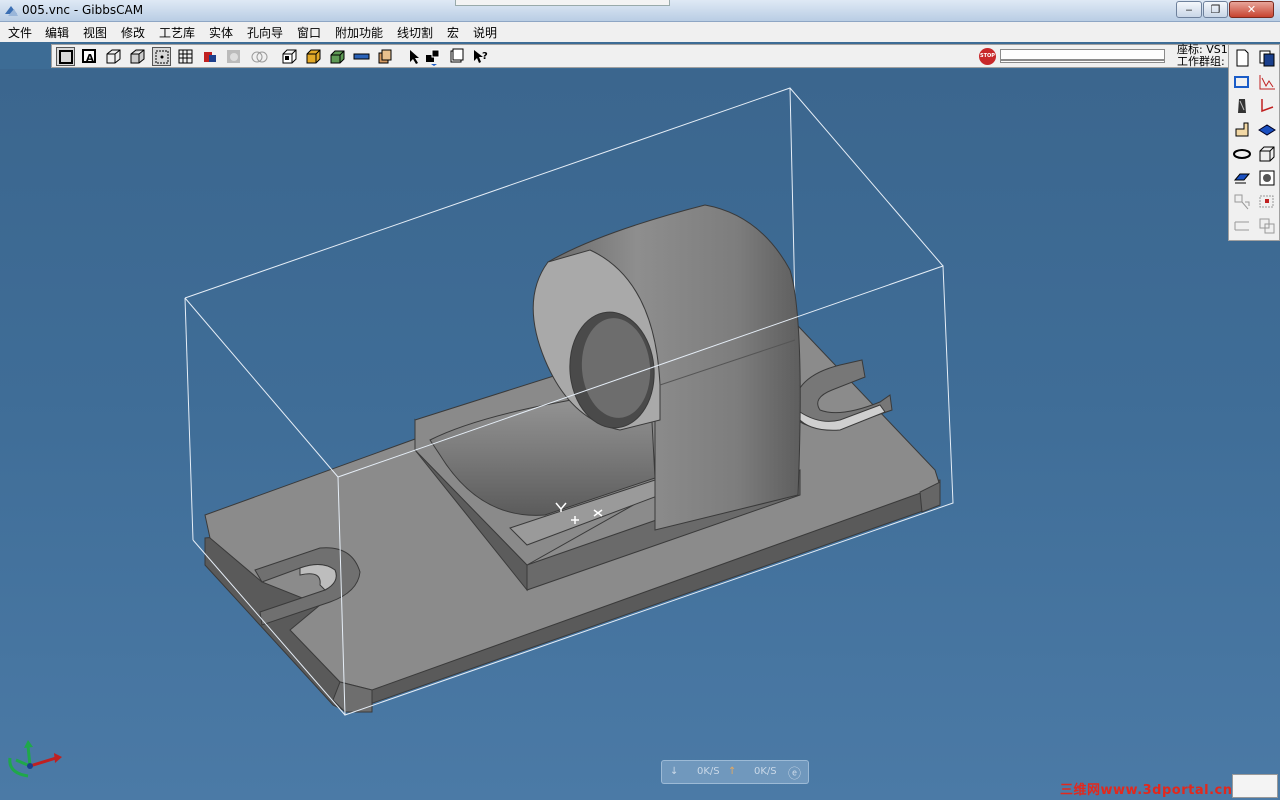 The image size is (1280, 800). Describe the element at coordinates (133, 32) in the screenshot. I see `menu-modify: 修改` at that location.